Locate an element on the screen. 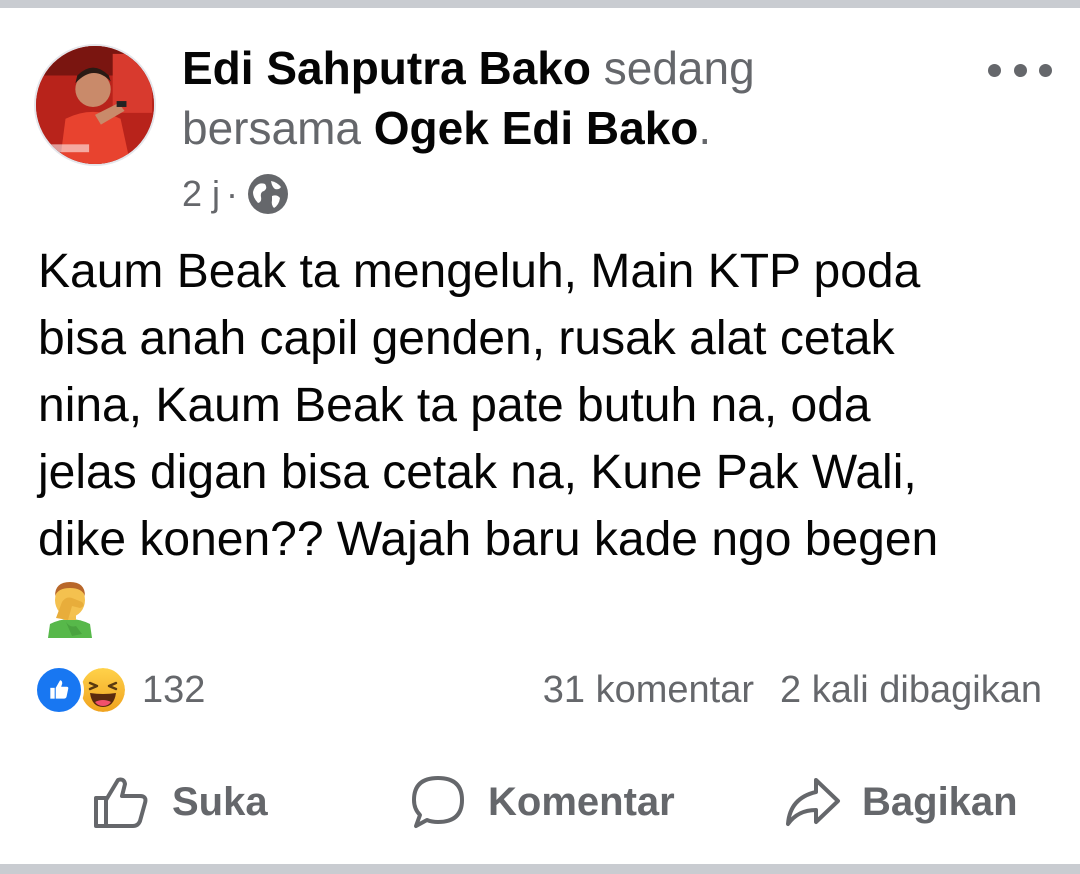  comments-count-link: 31 komentar is located at coordinates (648, 690).